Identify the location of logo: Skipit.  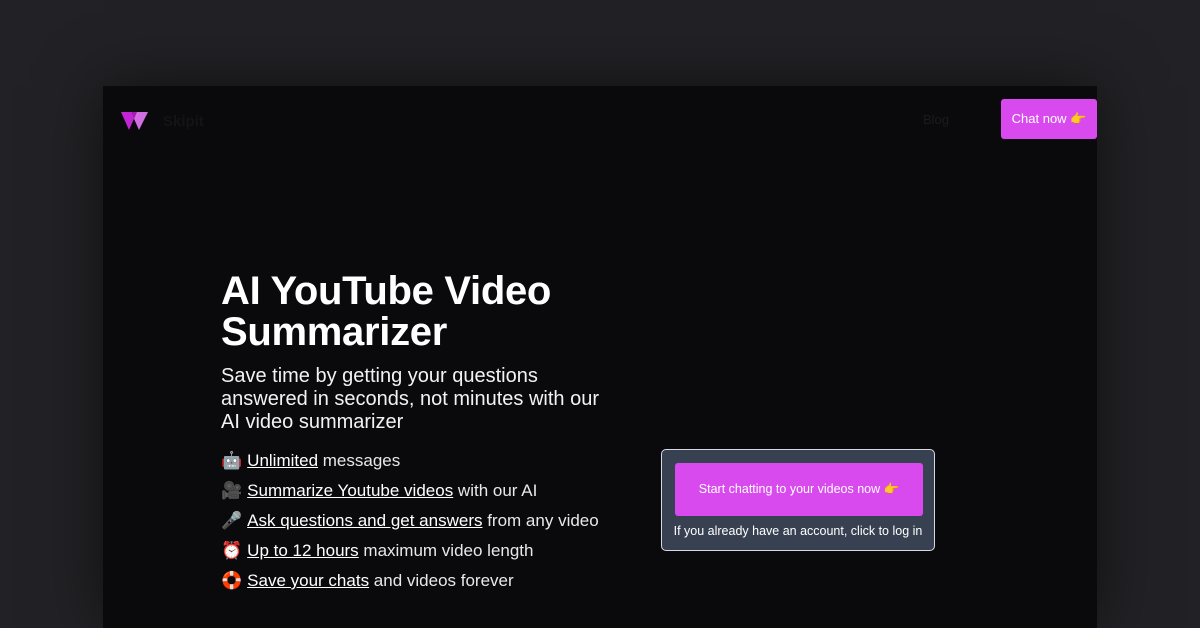
(162, 121).